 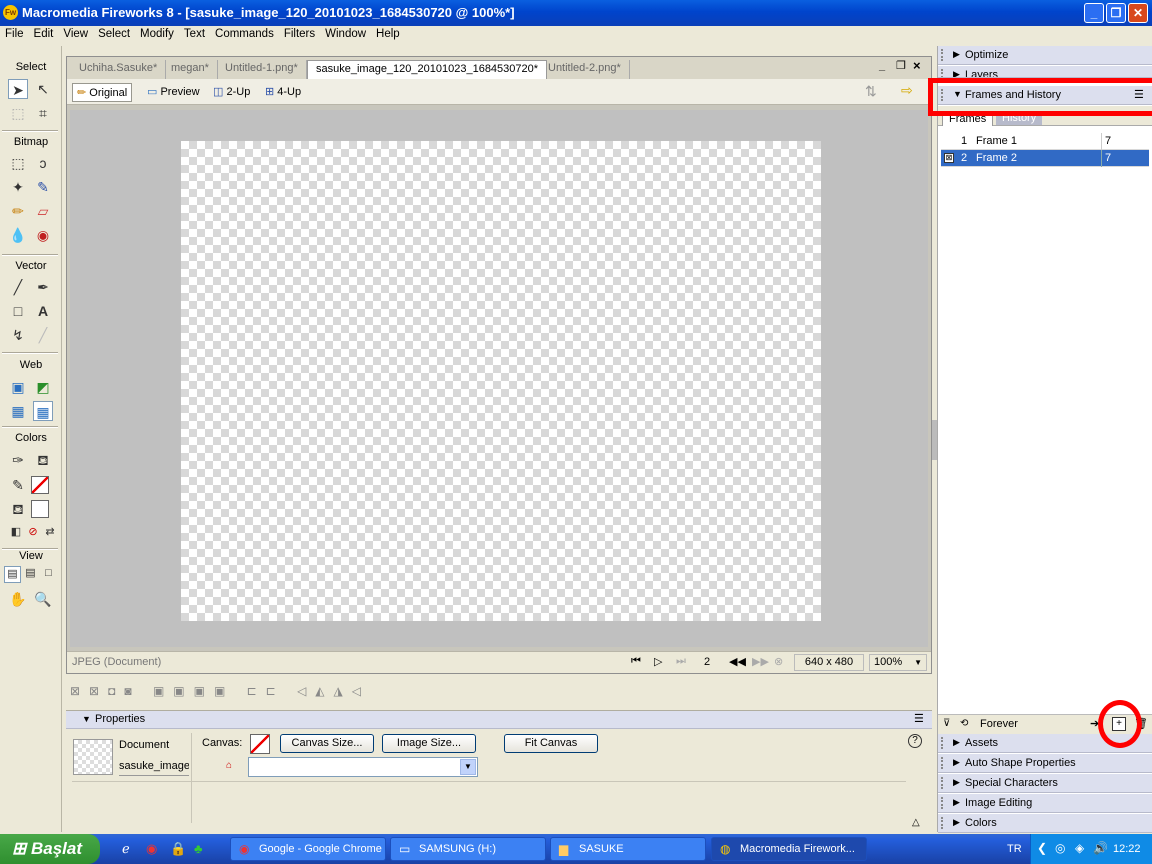 What do you see at coordinates (44, 33) in the screenshot?
I see `menu-edit: Edit` at bounding box center [44, 33].